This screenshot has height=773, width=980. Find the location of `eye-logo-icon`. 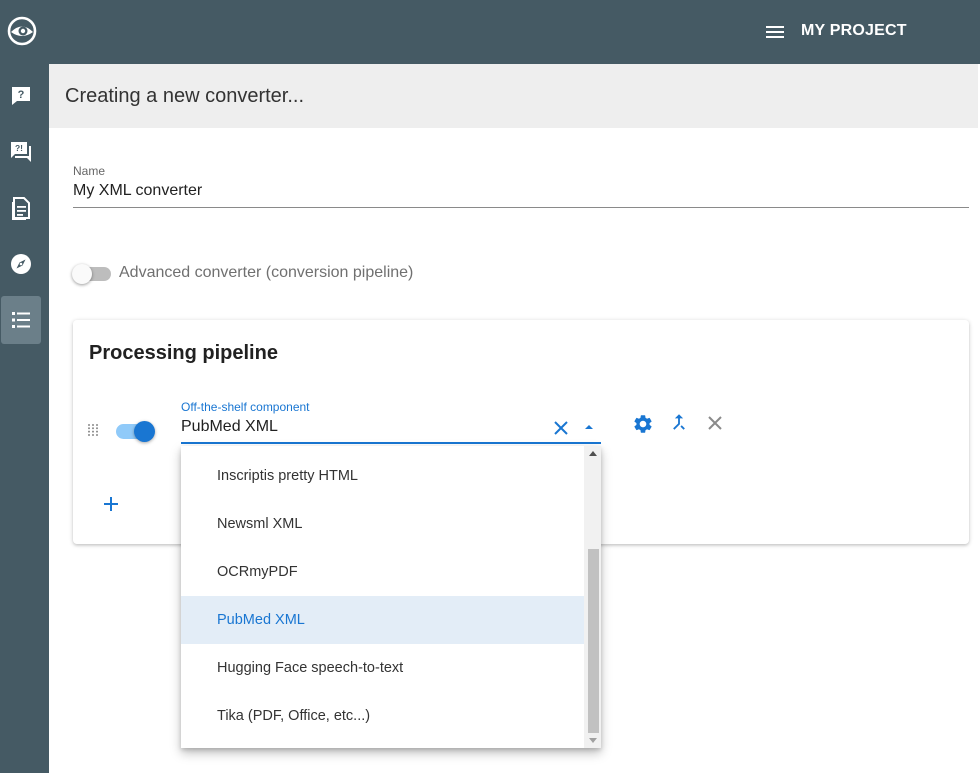

eye-logo-icon is located at coordinates (22, 31).